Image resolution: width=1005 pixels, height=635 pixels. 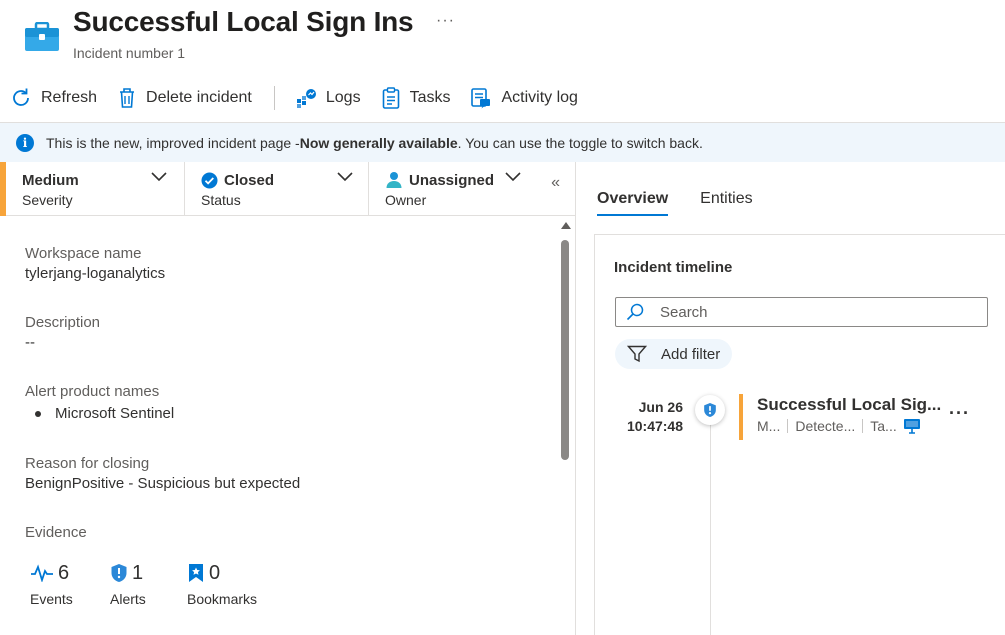 What do you see at coordinates (452, 180) in the screenshot?
I see `owner-value: Unassigned` at bounding box center [452, 180].